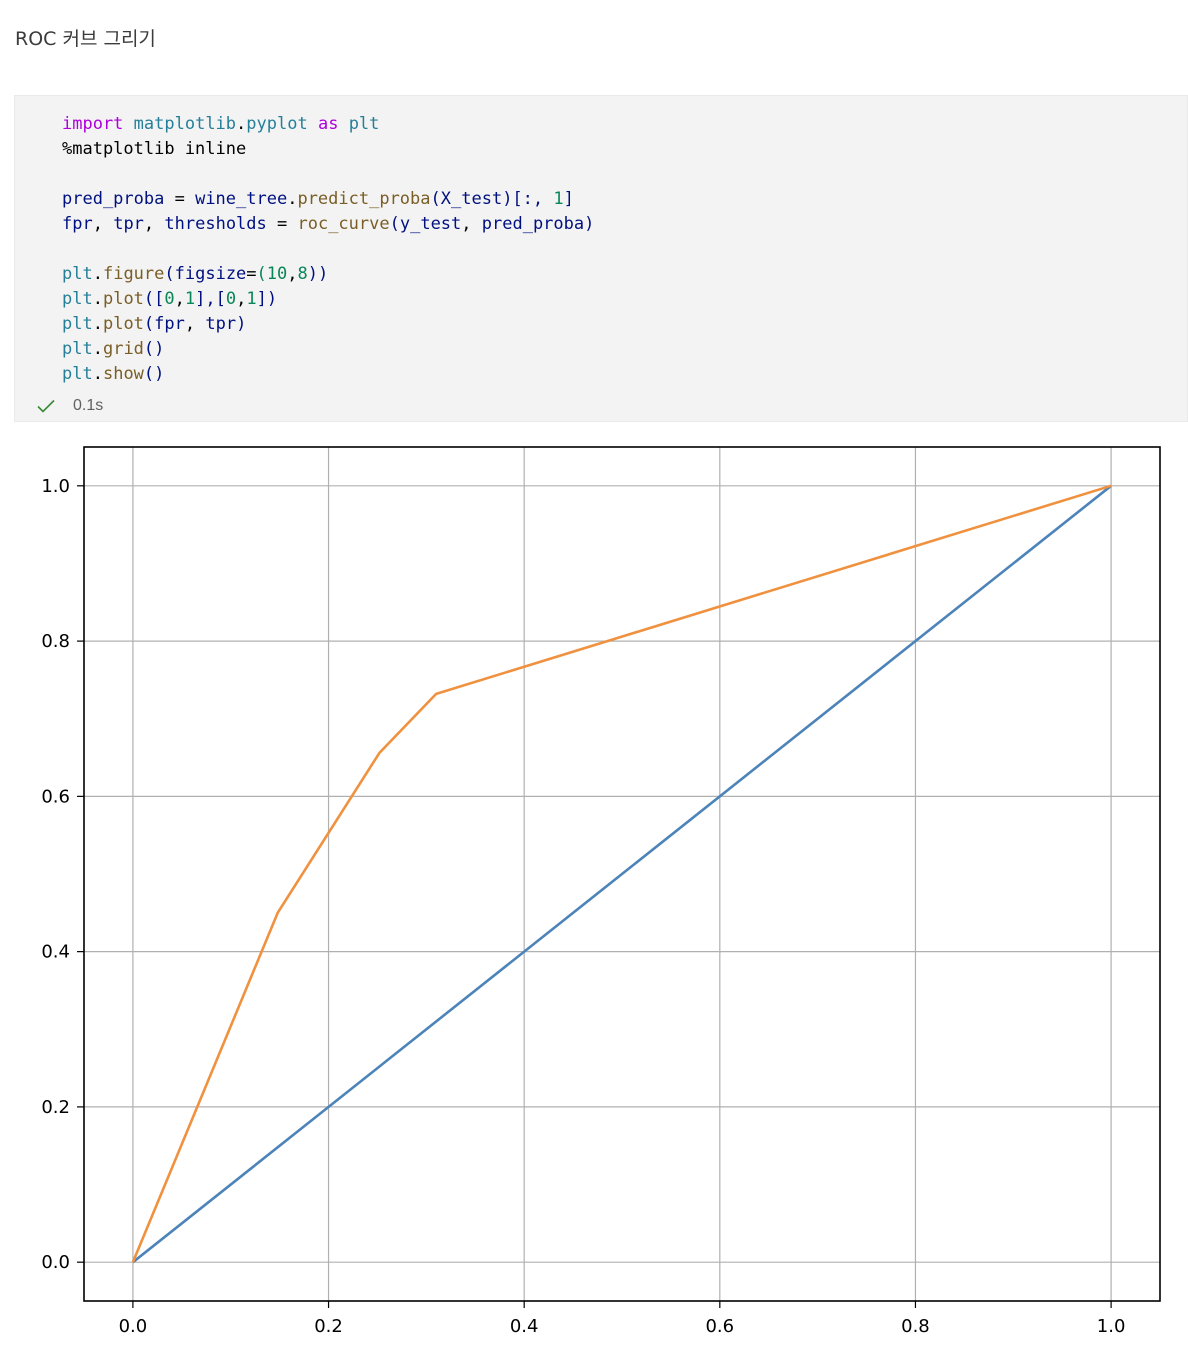 The height and width of the screenshot is (1372, 1188). Describe the element at coordinates (215, 224) in the screenshot. I see `code-token: thresholds` at that location.